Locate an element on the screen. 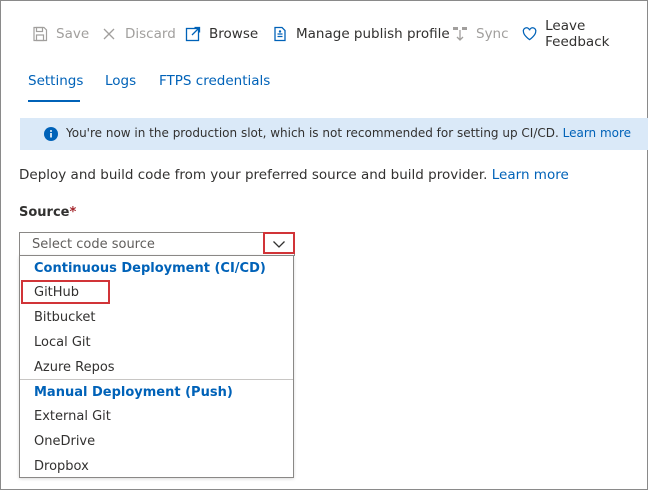 The width and height of the screenshot is (648, 490). document-icon is located at coordinates (280, 34).